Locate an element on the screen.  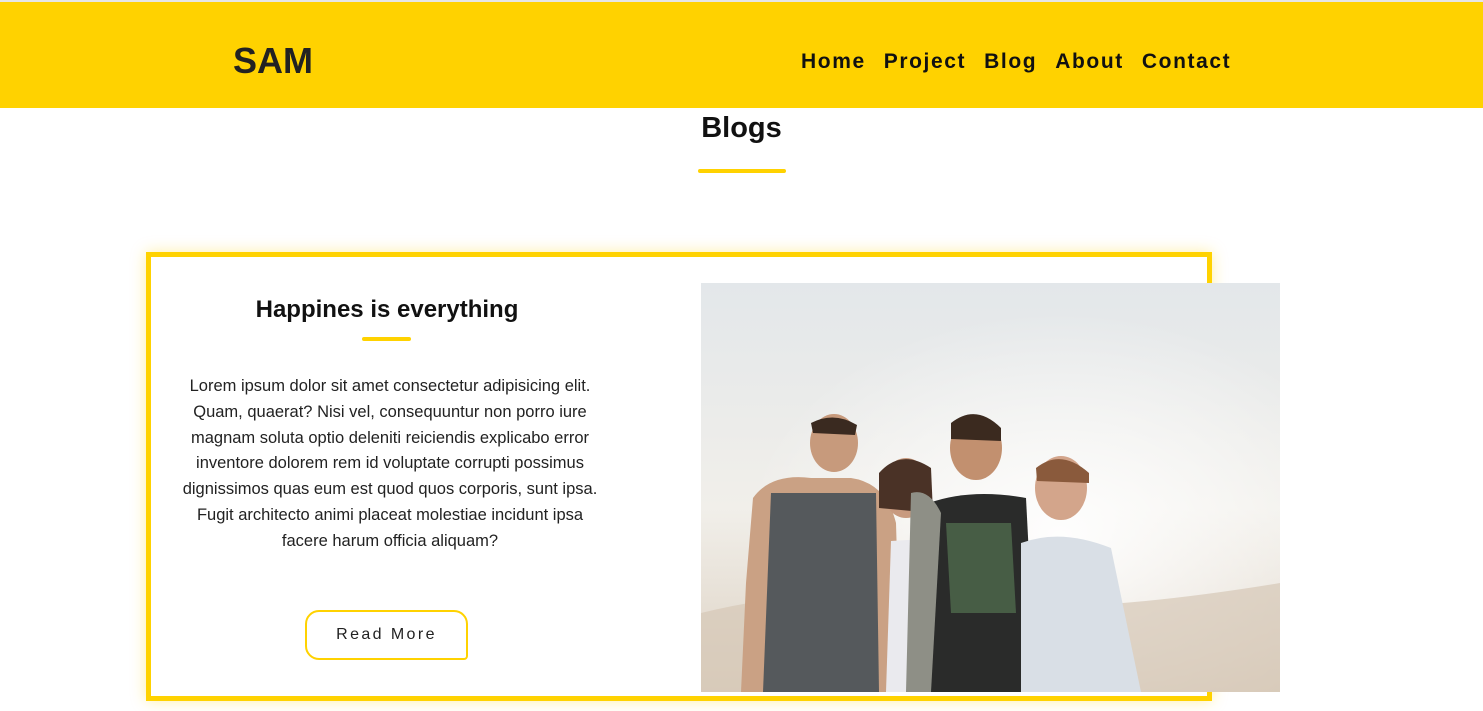
section-title: Blogs is located at coordinates (741, 128).